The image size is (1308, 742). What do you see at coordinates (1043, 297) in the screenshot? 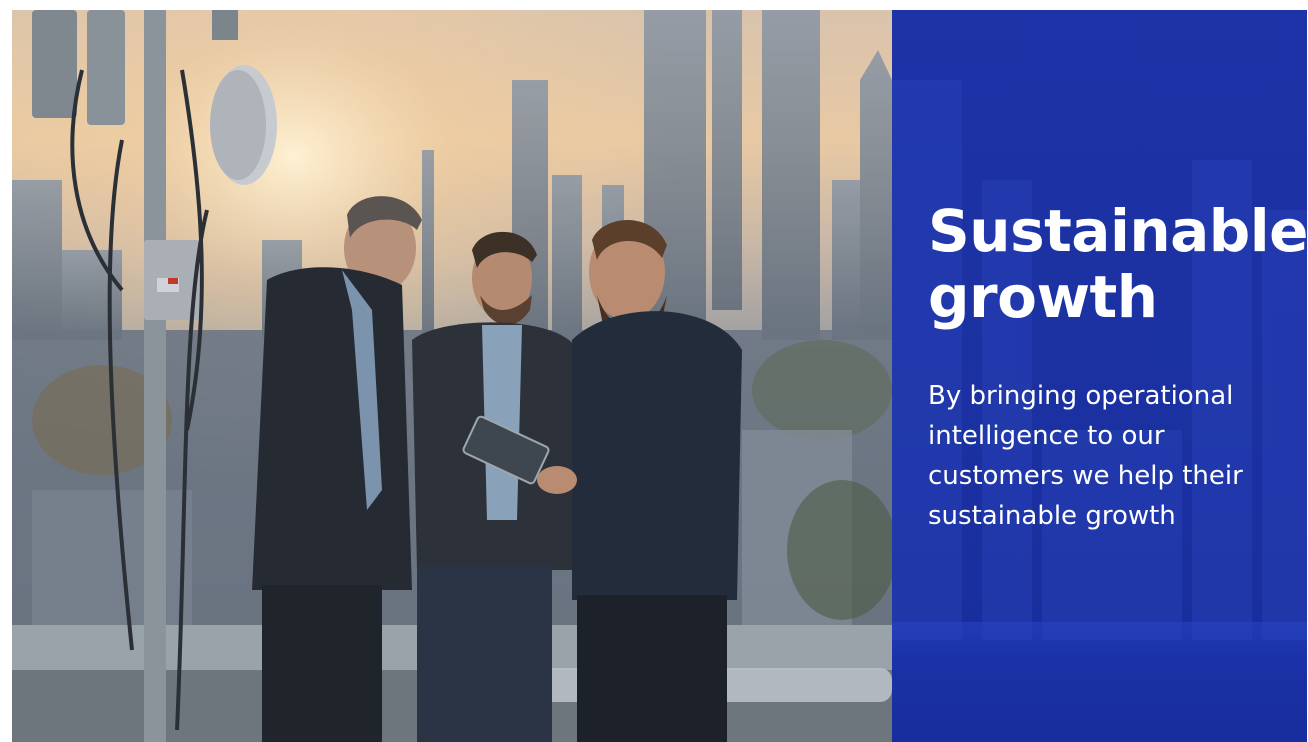
I see `slide-title-line-2: growth` at bounding box center [1043, 297].